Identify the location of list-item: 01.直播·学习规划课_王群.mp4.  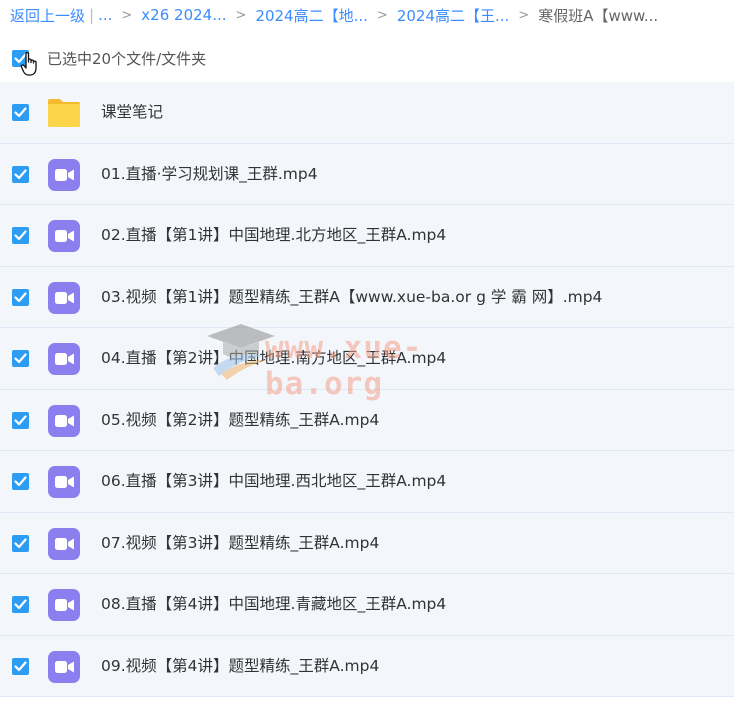
(367, 174).